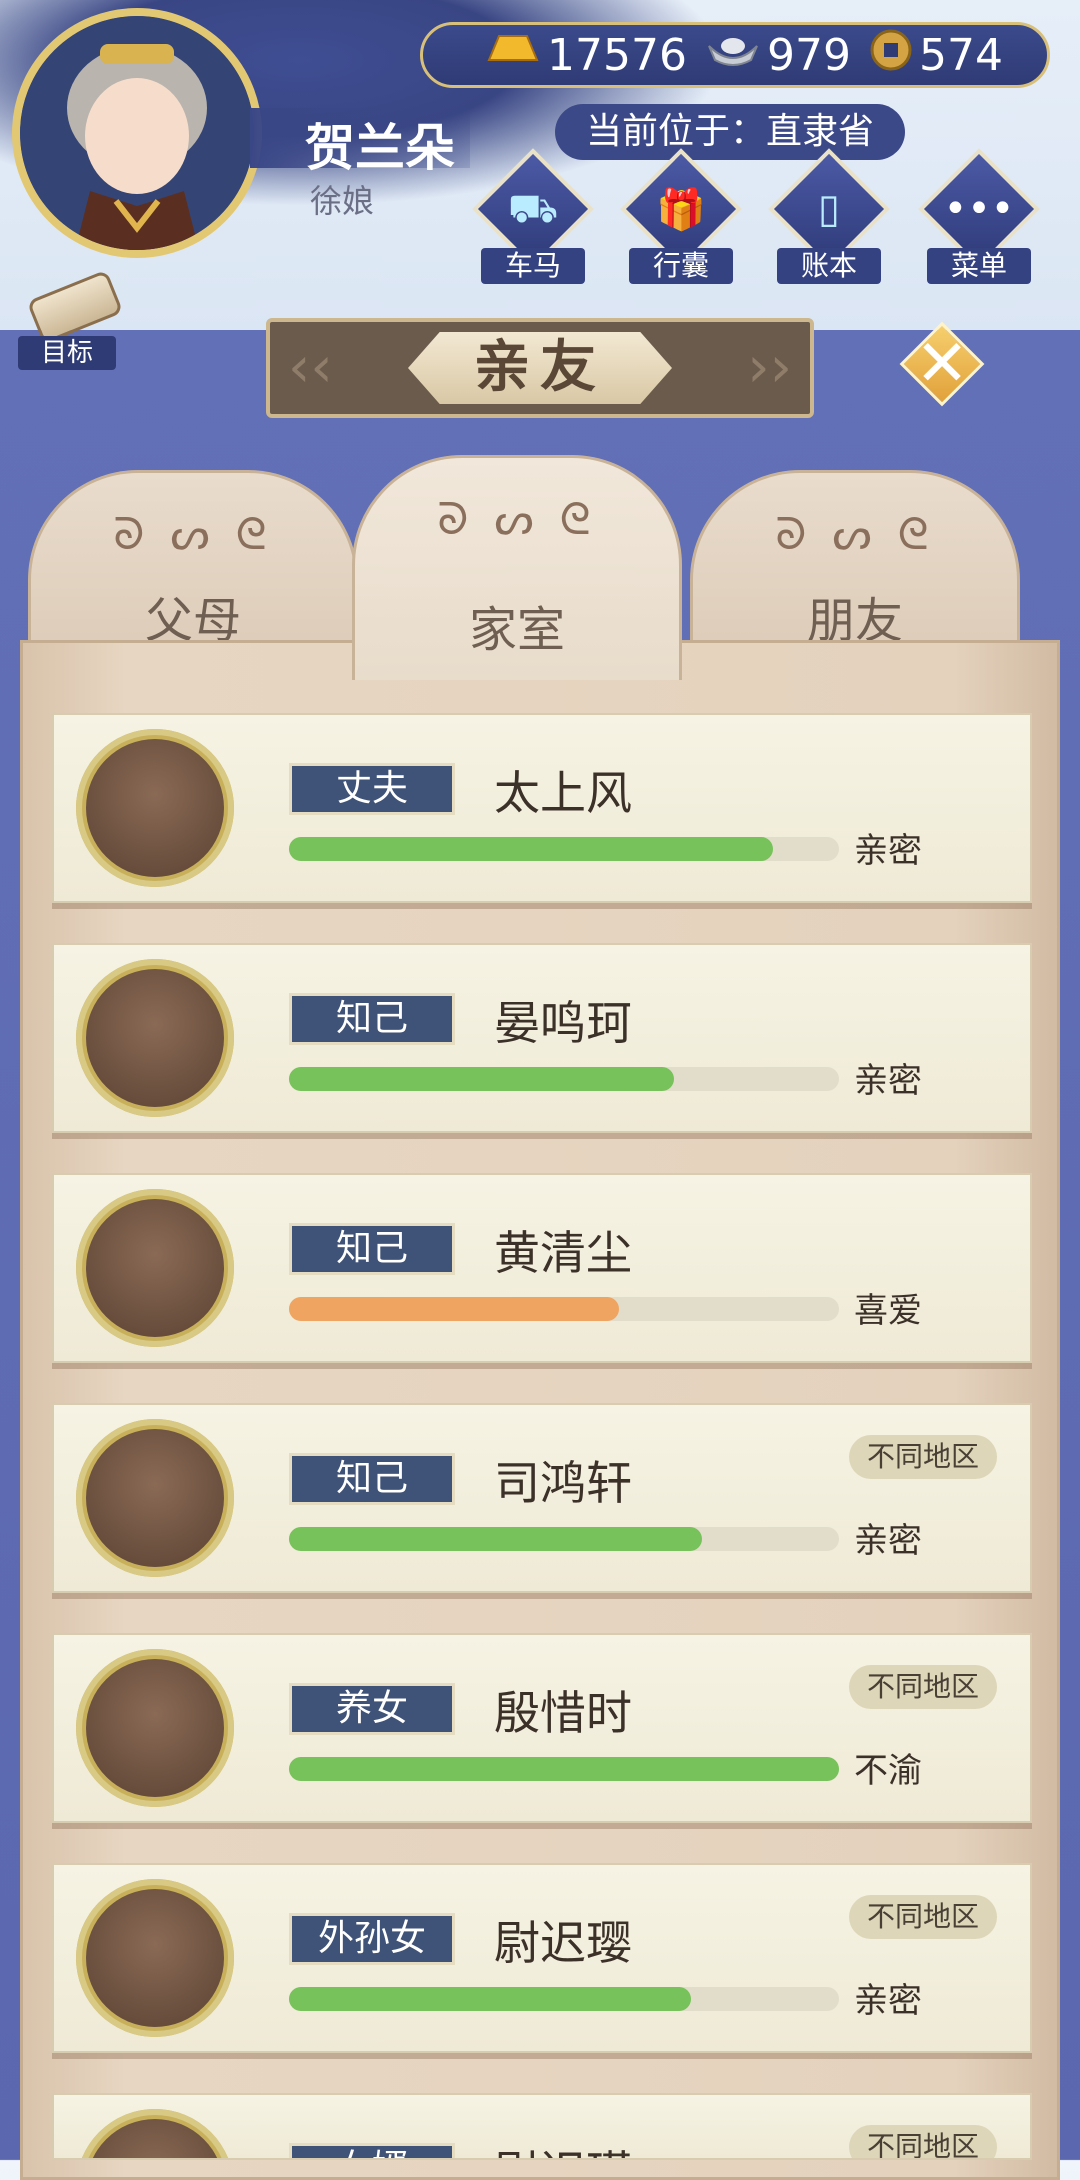 Image resolution: width=1080 pixels, height=2180 pixels. I want to click on tab-household: ᘐ ᔕ ᘓ 家室, so click(517, 567).